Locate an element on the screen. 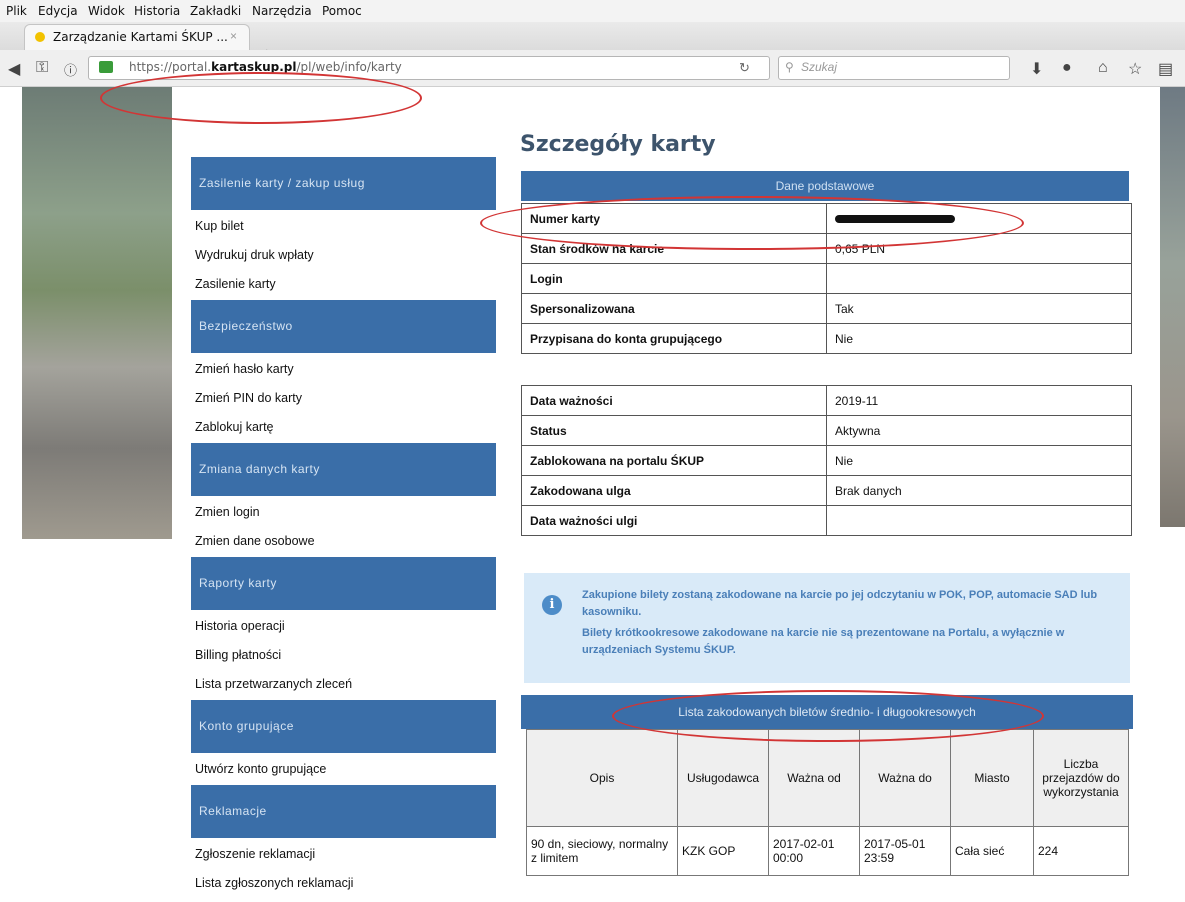 Image resolution: width=1185 pixels, height=902 pixels. menu-narzedzia: Narzędzia is located at coordinates (282, 11).